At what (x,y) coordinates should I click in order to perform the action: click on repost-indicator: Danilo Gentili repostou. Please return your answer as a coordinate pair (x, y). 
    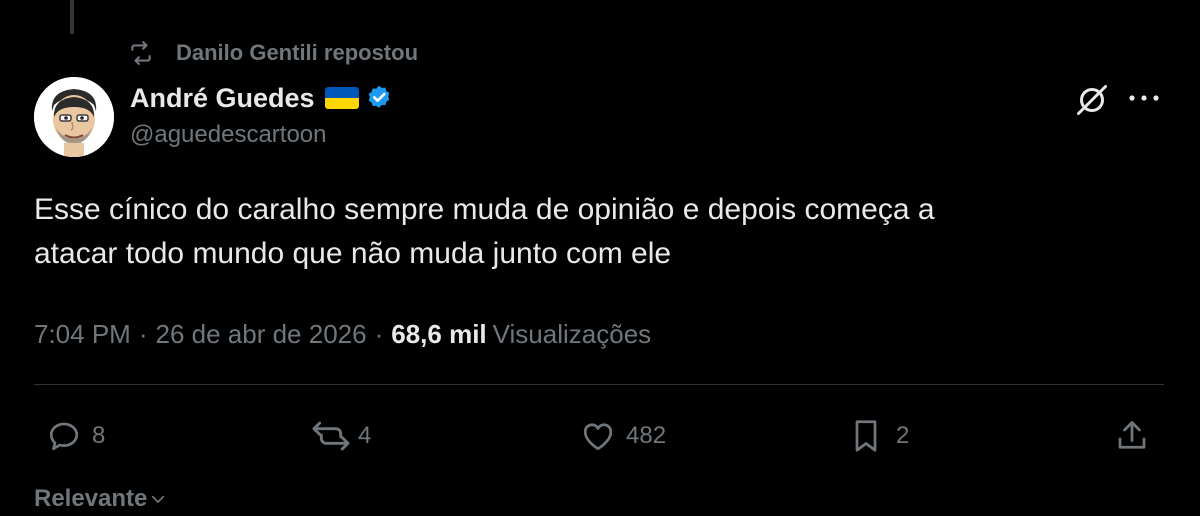
    Looking at the image, I should click on (273, 53).